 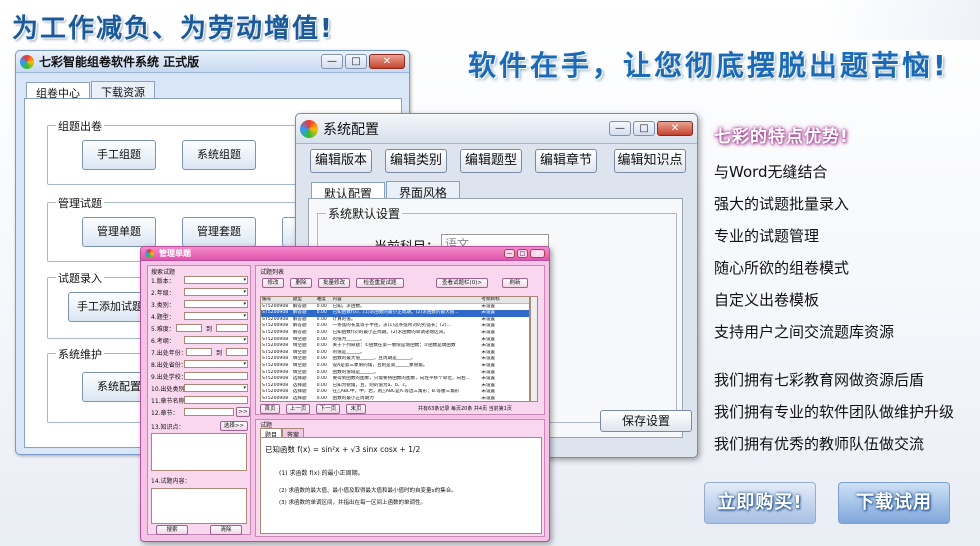 What do you see at coordinates (232, 328) in the screenshot?
I see `difficulty-to-input` at bounding box center [232, 328].